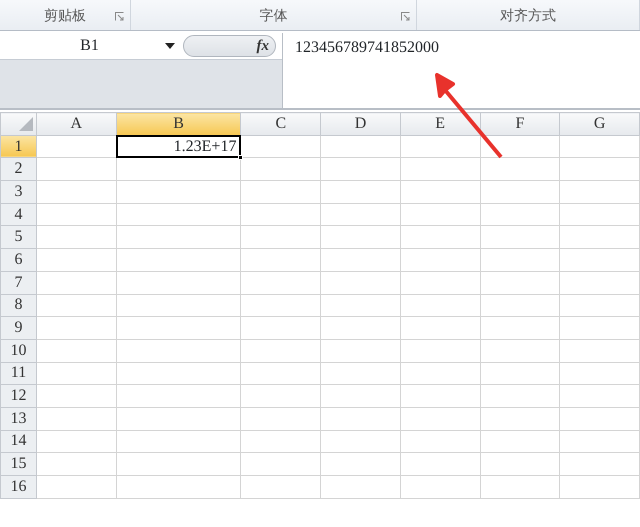 This screenshot has height=527, width=640. I want to click on column-header: B, so click(178, 124).